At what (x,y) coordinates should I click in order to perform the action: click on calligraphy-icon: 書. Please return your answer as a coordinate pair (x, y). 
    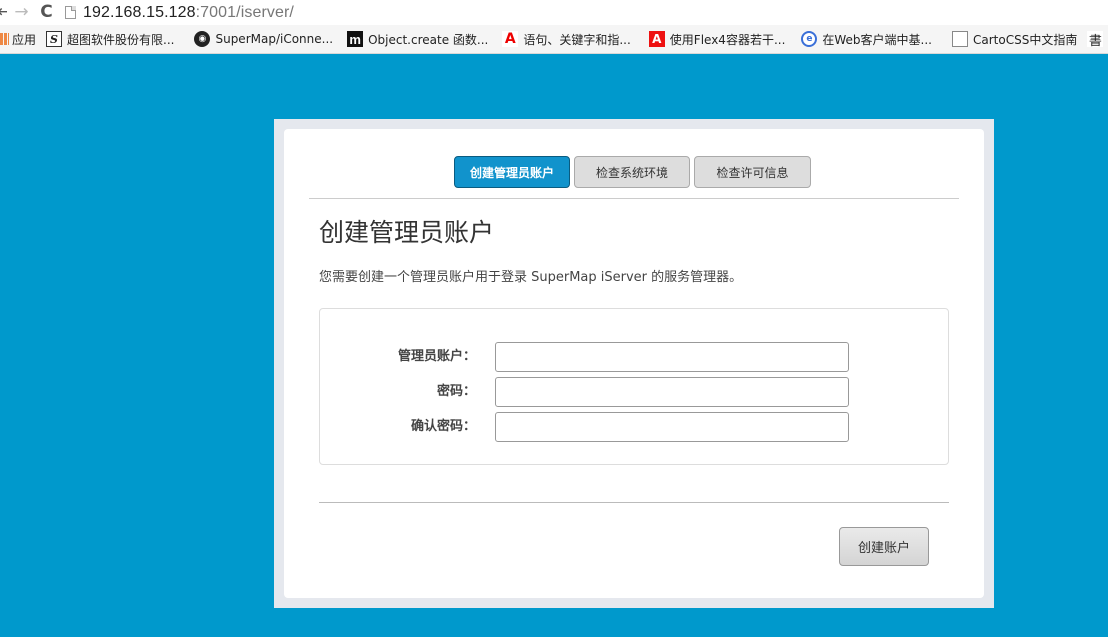
    Looking at the image, I should click on (1095, 40).